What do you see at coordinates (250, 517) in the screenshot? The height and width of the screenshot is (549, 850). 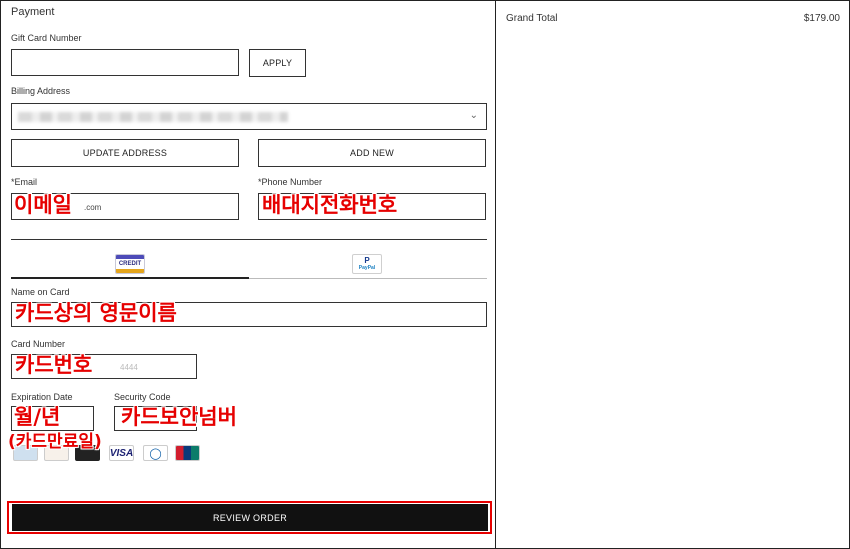 I see `review-order-button: REVIEW ORDER` at bounding box center [250, 517].